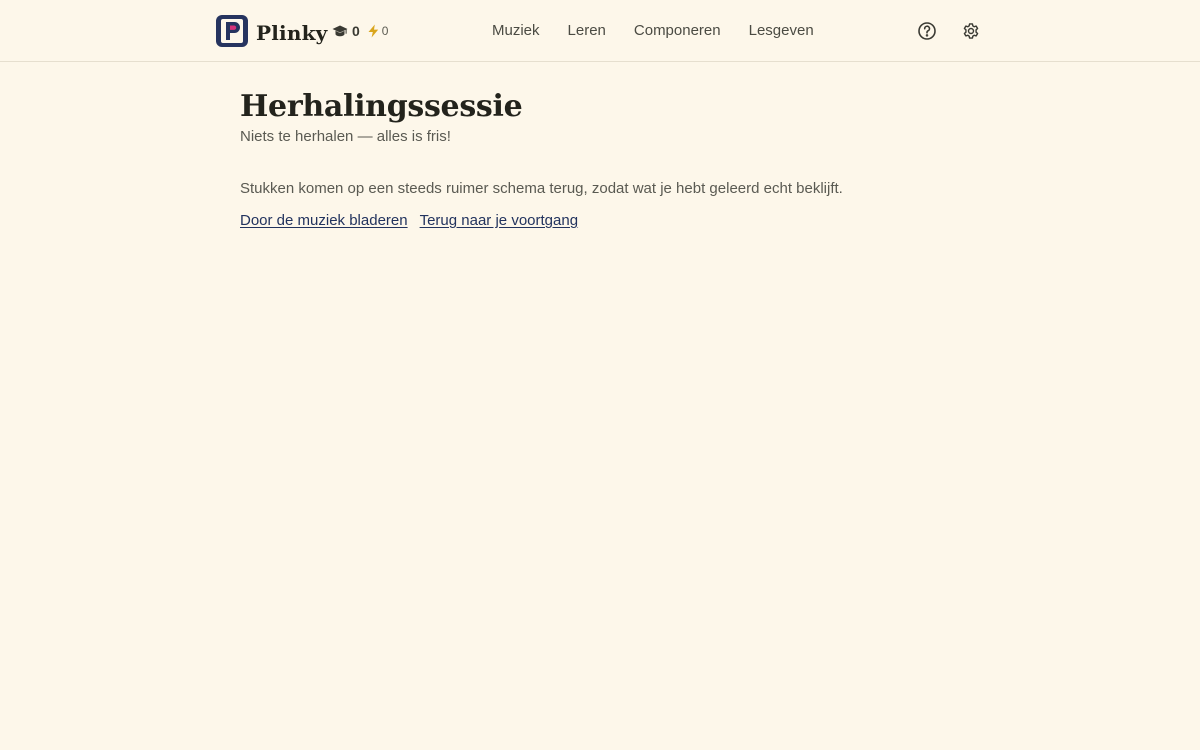 The image size is (1200, 750). I want to click on browse-music-link: Door de muziek bladeren, so click(324, 221).